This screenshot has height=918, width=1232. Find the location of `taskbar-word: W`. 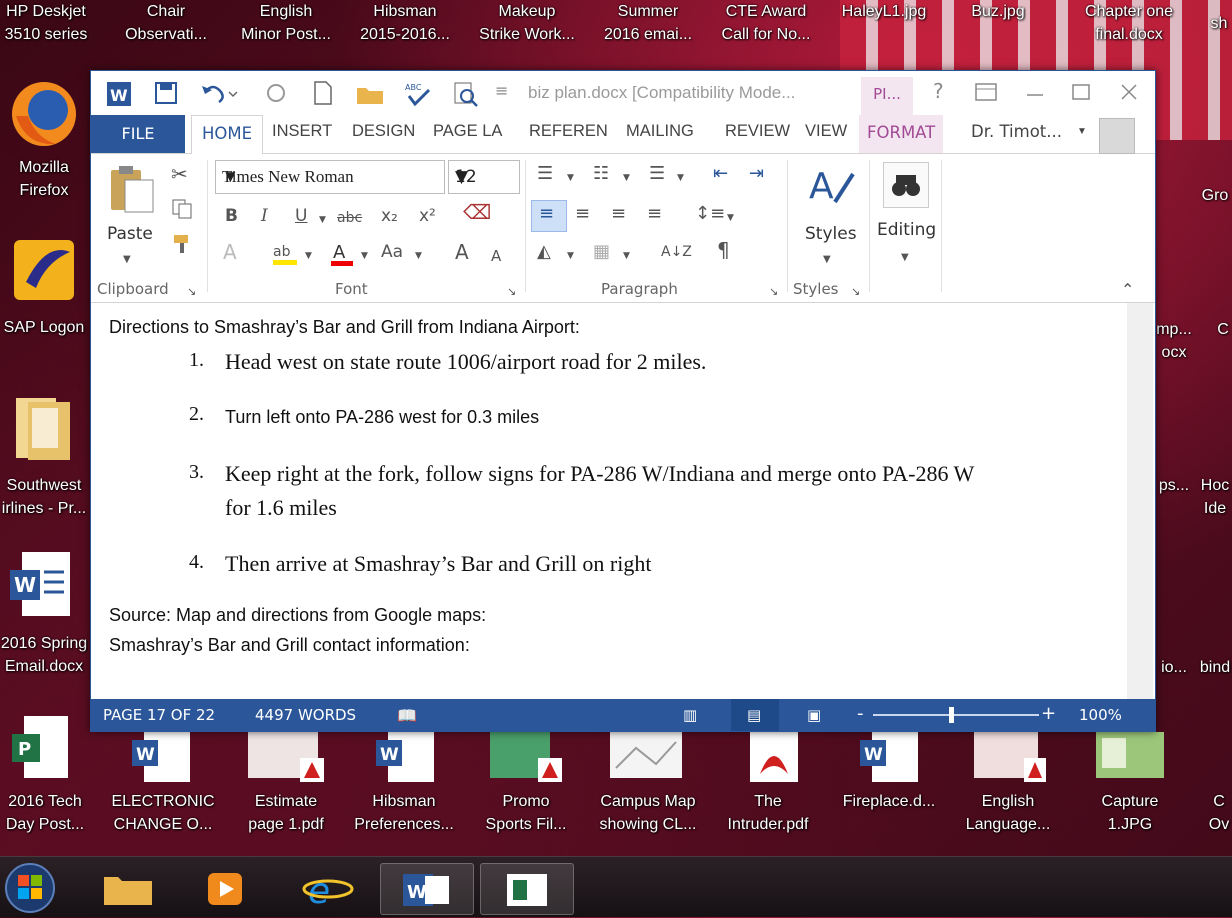

taskbar-word: W is located at coordinates (427, 889).